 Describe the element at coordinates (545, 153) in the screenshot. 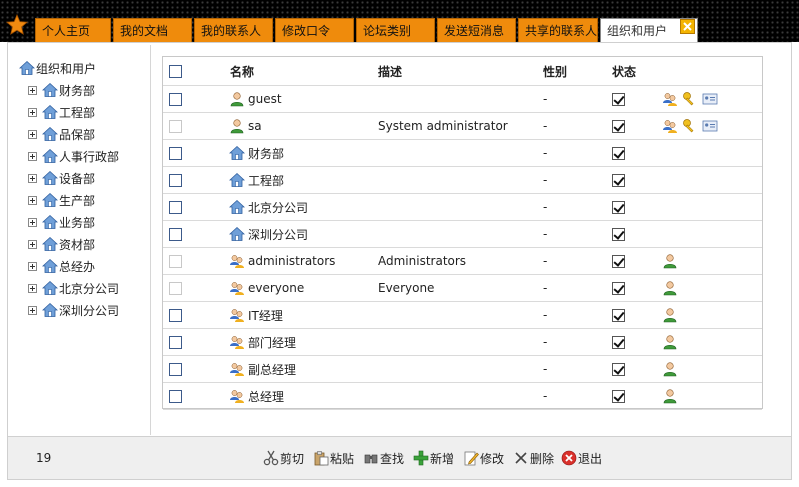

I see `row-gender: -` at that location.